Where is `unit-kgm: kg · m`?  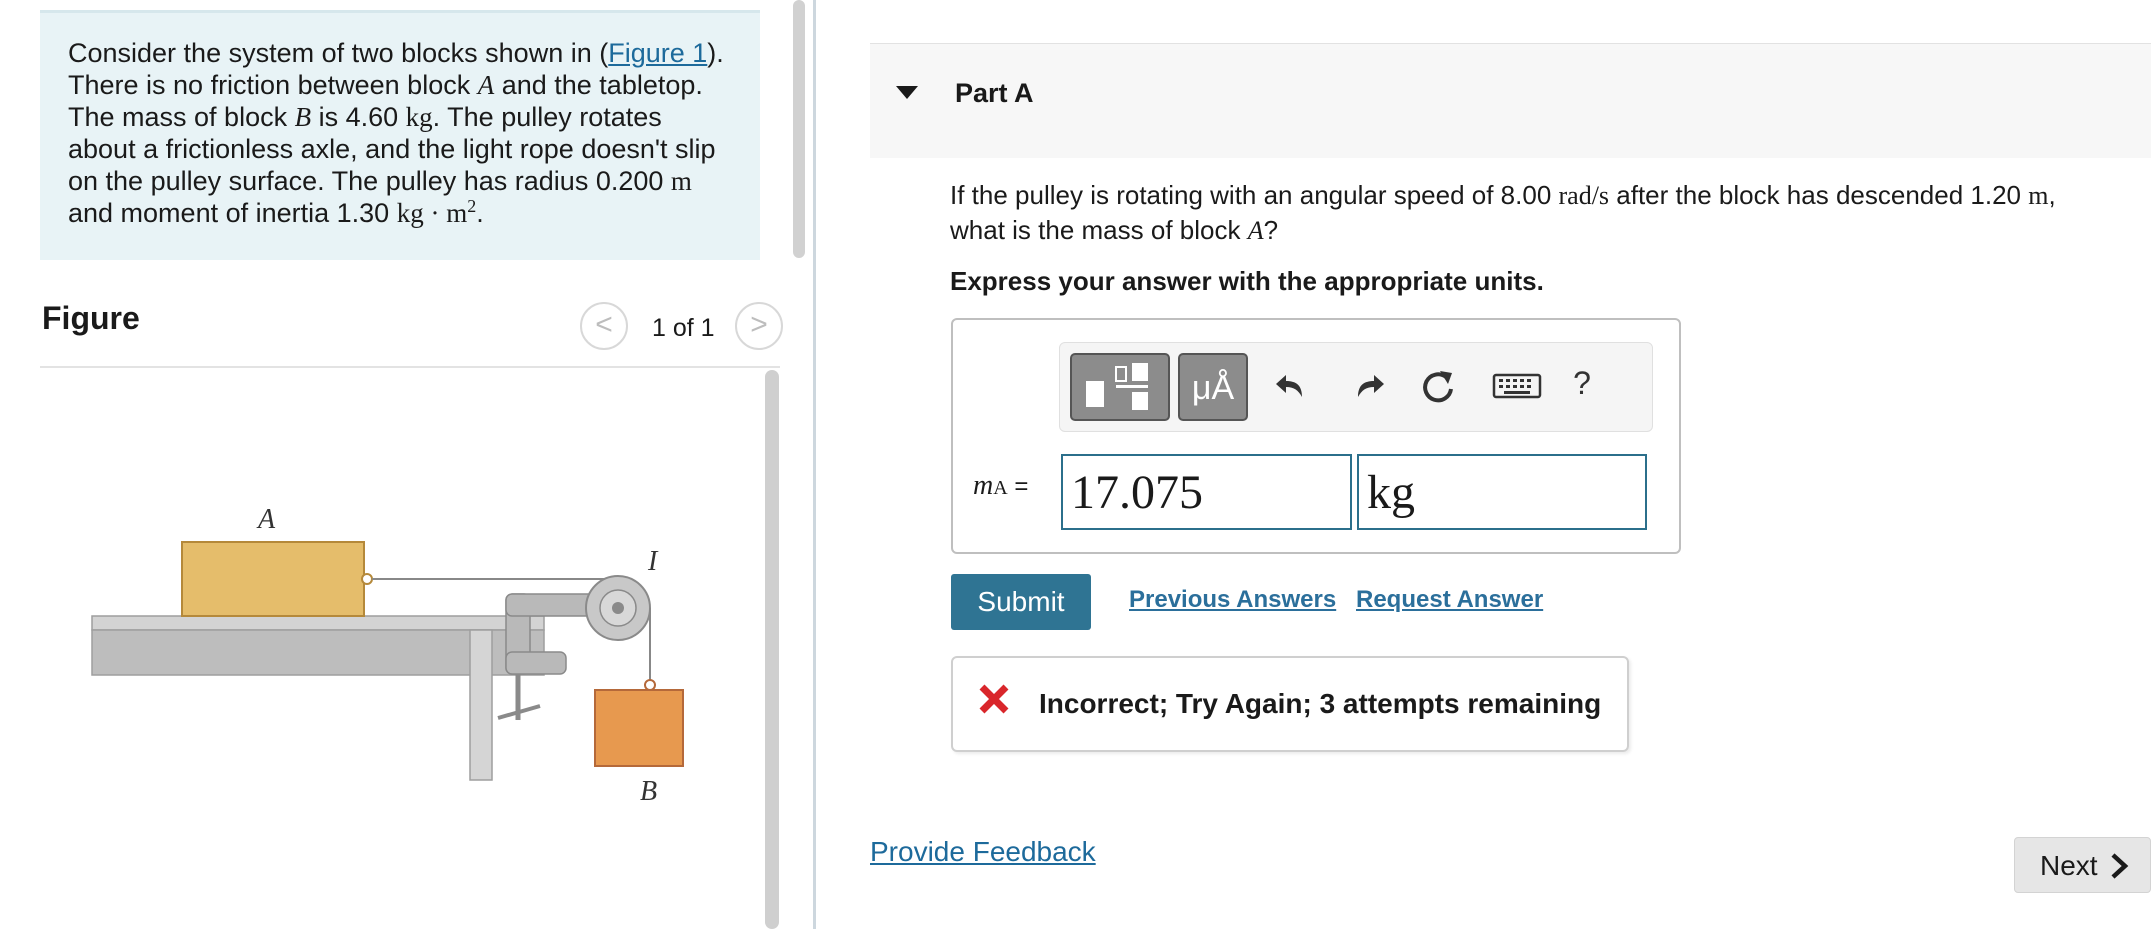 unit-kgm: kg · m is located at coordinates (432, 213).